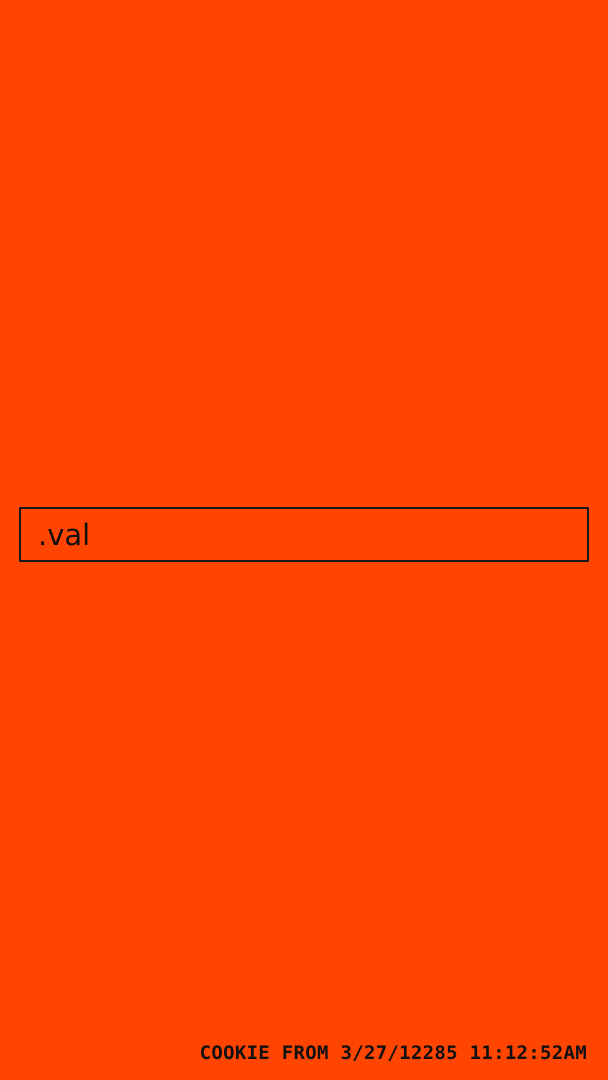  I want to click on value-input, so click(304, 534).